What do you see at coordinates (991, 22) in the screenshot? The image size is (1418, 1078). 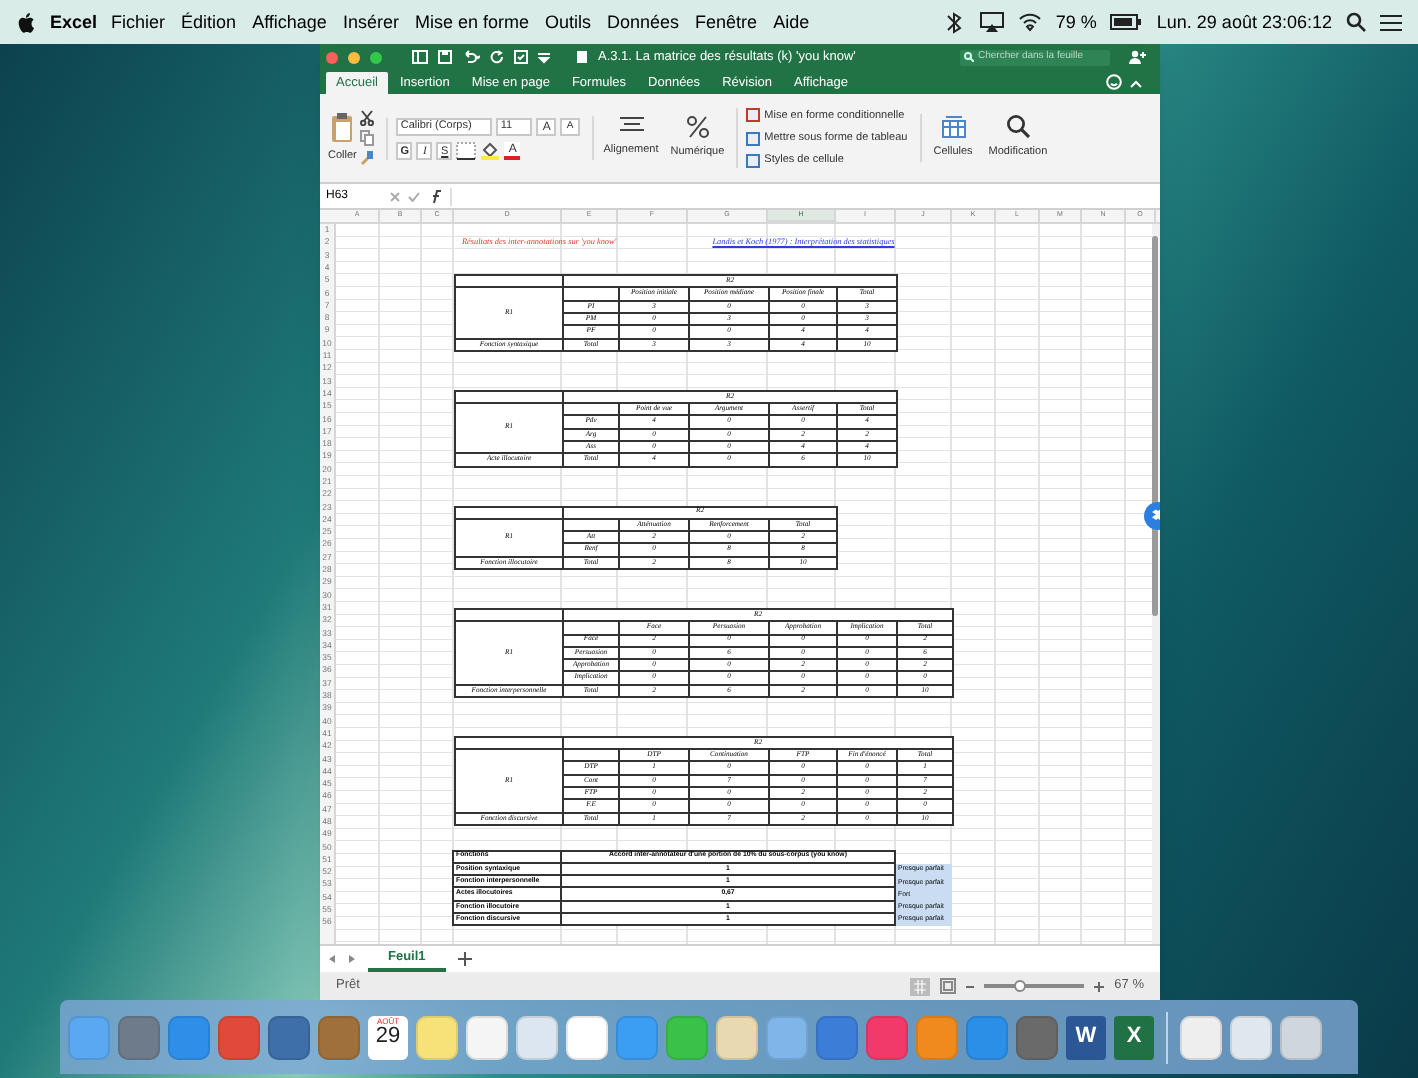 I see `airplay-icon` at bounding box center [991, 22].